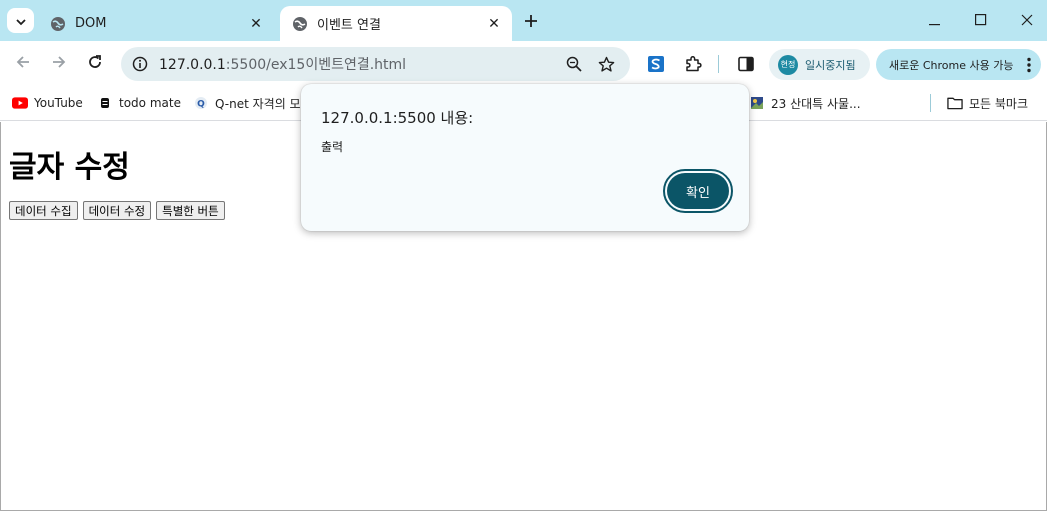 The height and width of the screenshot is (511, 1047). Describe the element at coordinates (58, 103) in the screenshot. I see `bookmark-label: YouTube` at that location.